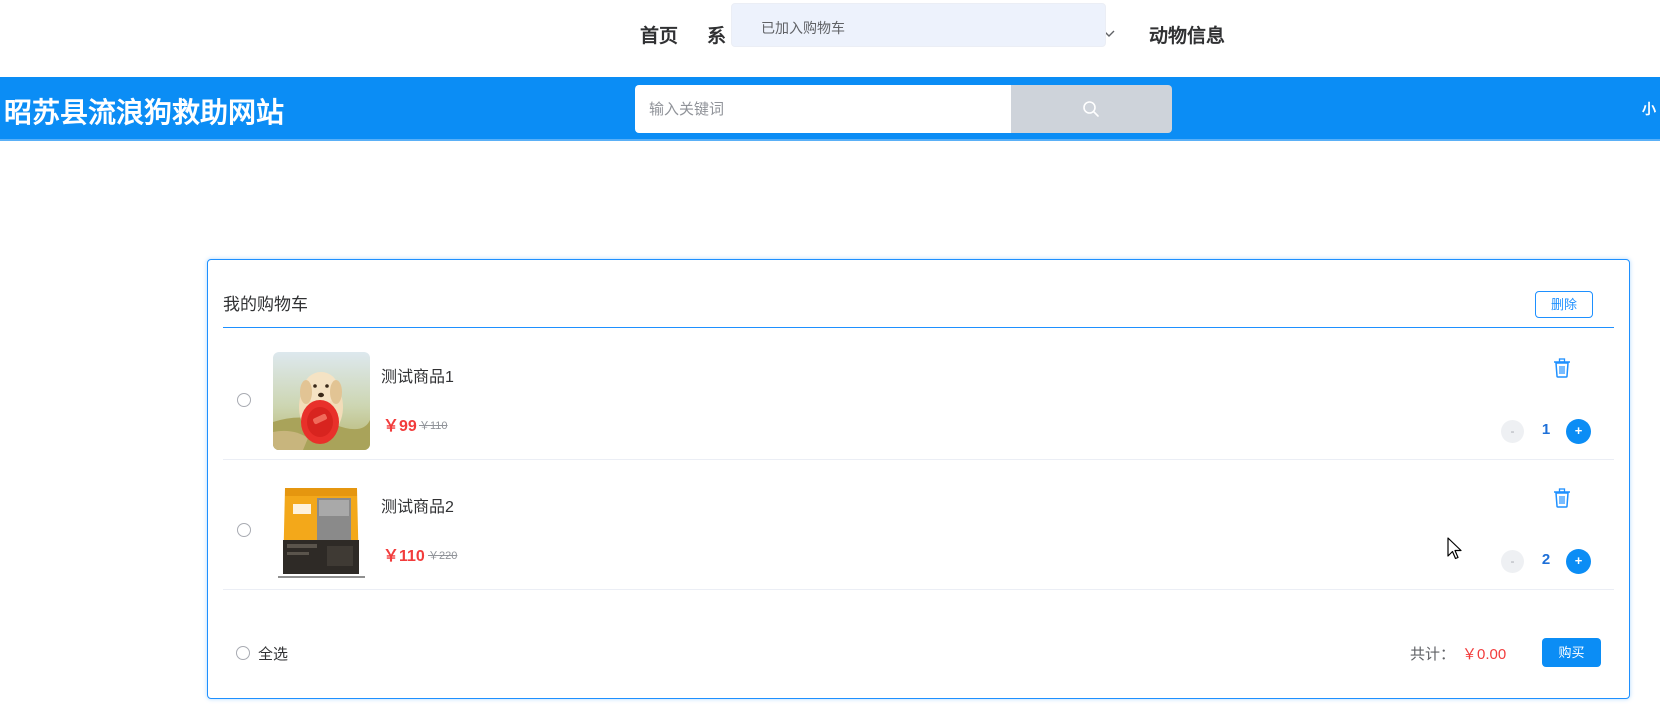 Image resolution: width=1660 pixels, height=709 pixels. I want to click on header-bar: 昭苏县流浪狗救助网站 小, so click(830, 109).